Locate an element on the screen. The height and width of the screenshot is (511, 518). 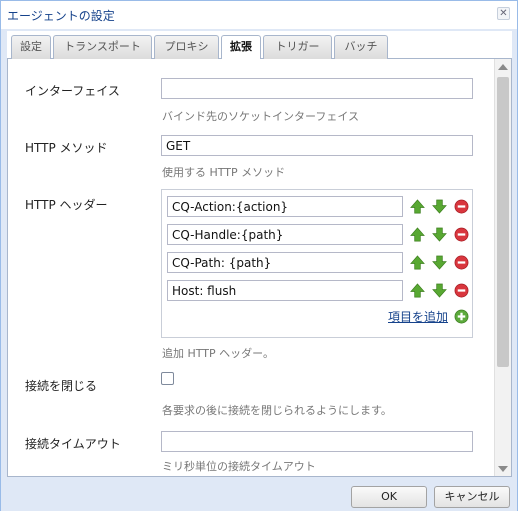
scrollbar is located at coordinates (502, 267).